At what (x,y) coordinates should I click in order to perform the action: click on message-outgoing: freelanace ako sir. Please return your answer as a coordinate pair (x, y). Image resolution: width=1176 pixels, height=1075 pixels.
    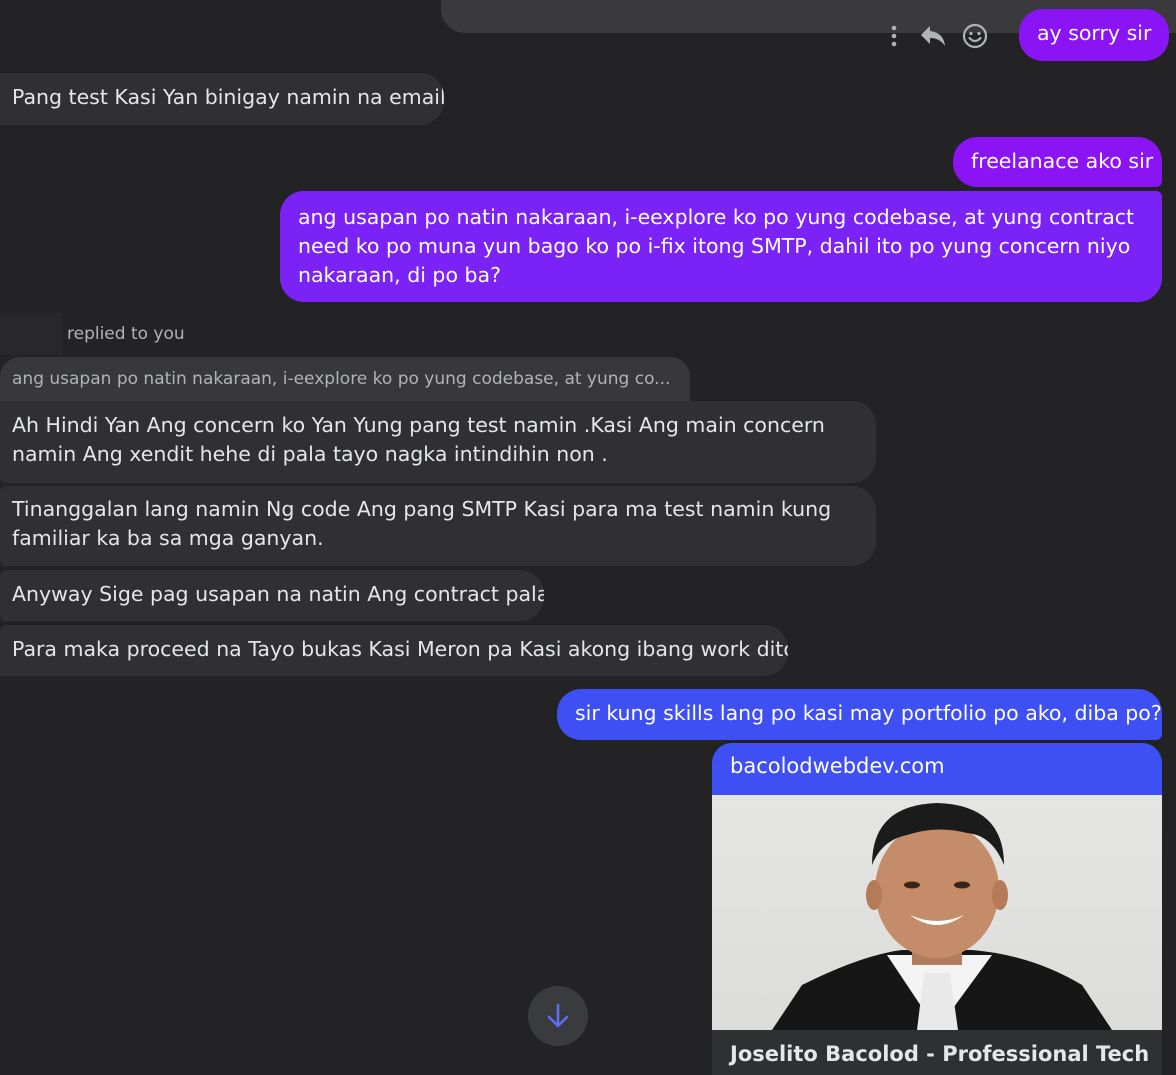
    Looking at the image, I should click on (1057, 162).